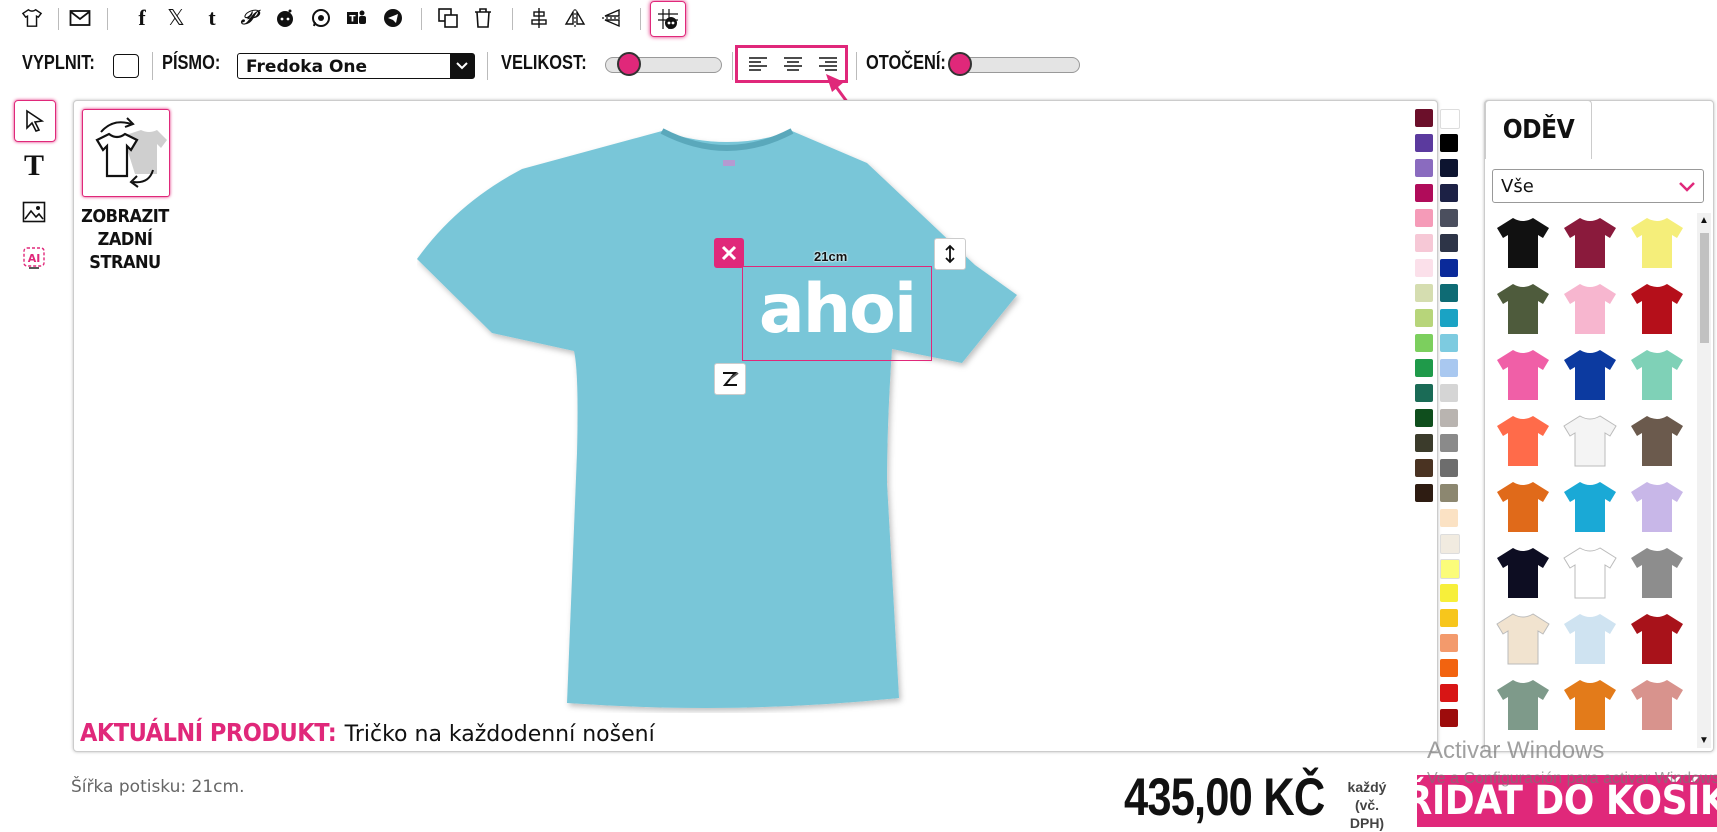 Image resolution: width=1717 pixels, height=832 pixels. Describe the element at coordinates (34, 166) in the screenshot. I see `text-tool-icon: T` at that location.